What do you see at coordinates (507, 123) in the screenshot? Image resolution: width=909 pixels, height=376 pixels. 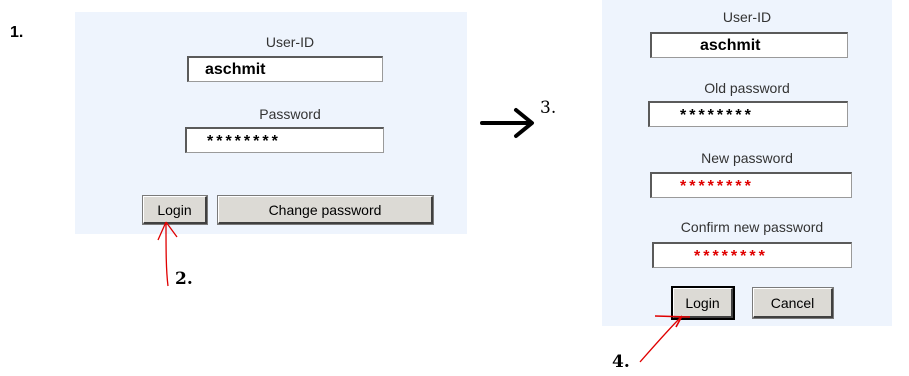 I see `arrow-right-icon` at bounding box center [507, 123].